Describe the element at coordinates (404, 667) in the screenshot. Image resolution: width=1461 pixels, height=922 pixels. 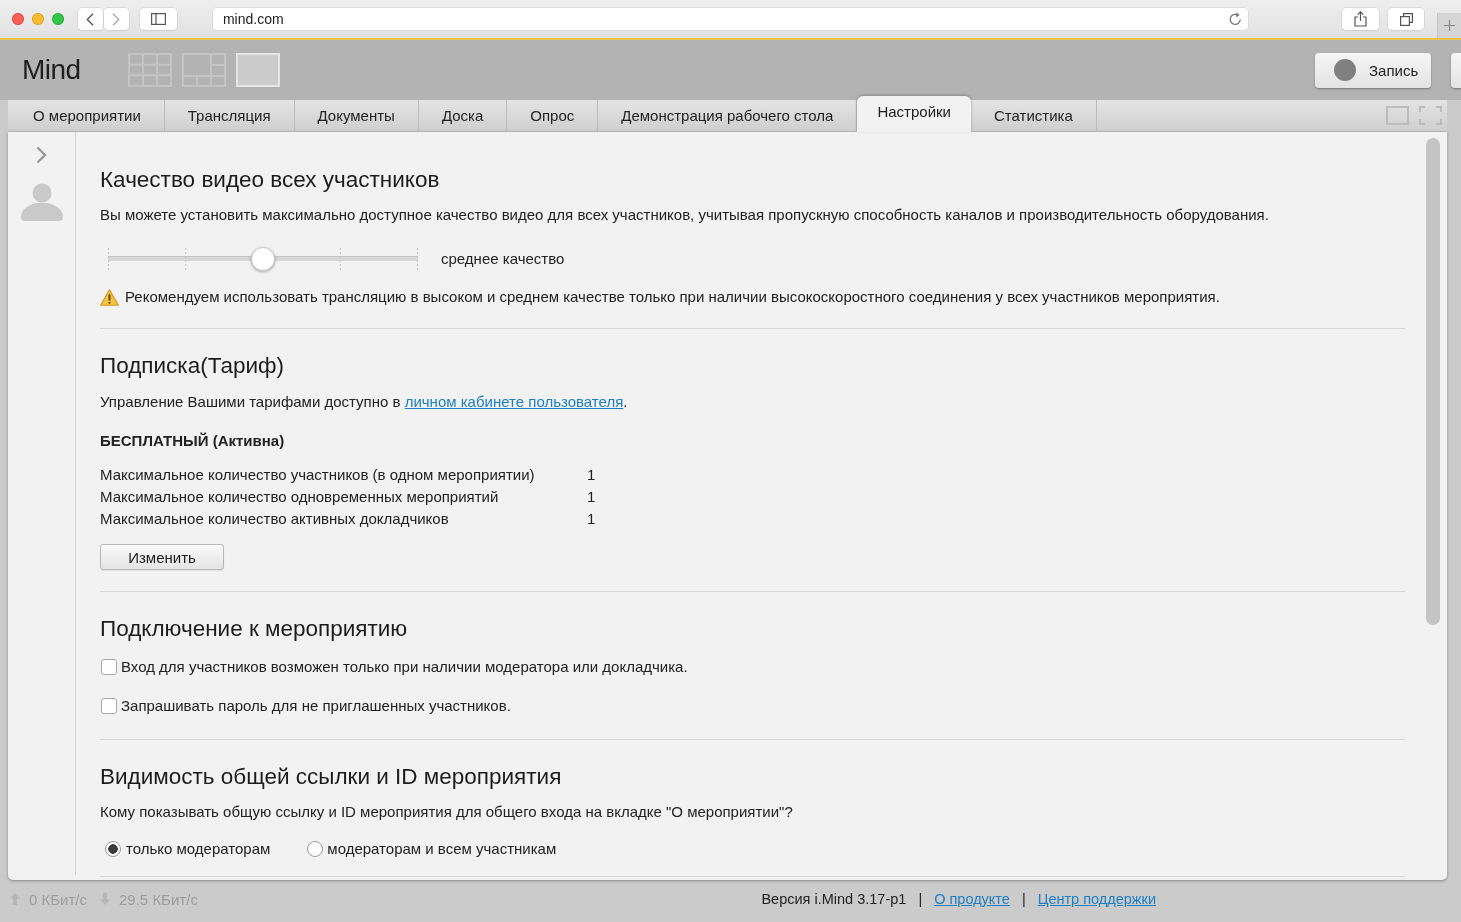
I see `checkbox-label: Вход для участников возможен только при наличии модератора или докладчика.` at that location.